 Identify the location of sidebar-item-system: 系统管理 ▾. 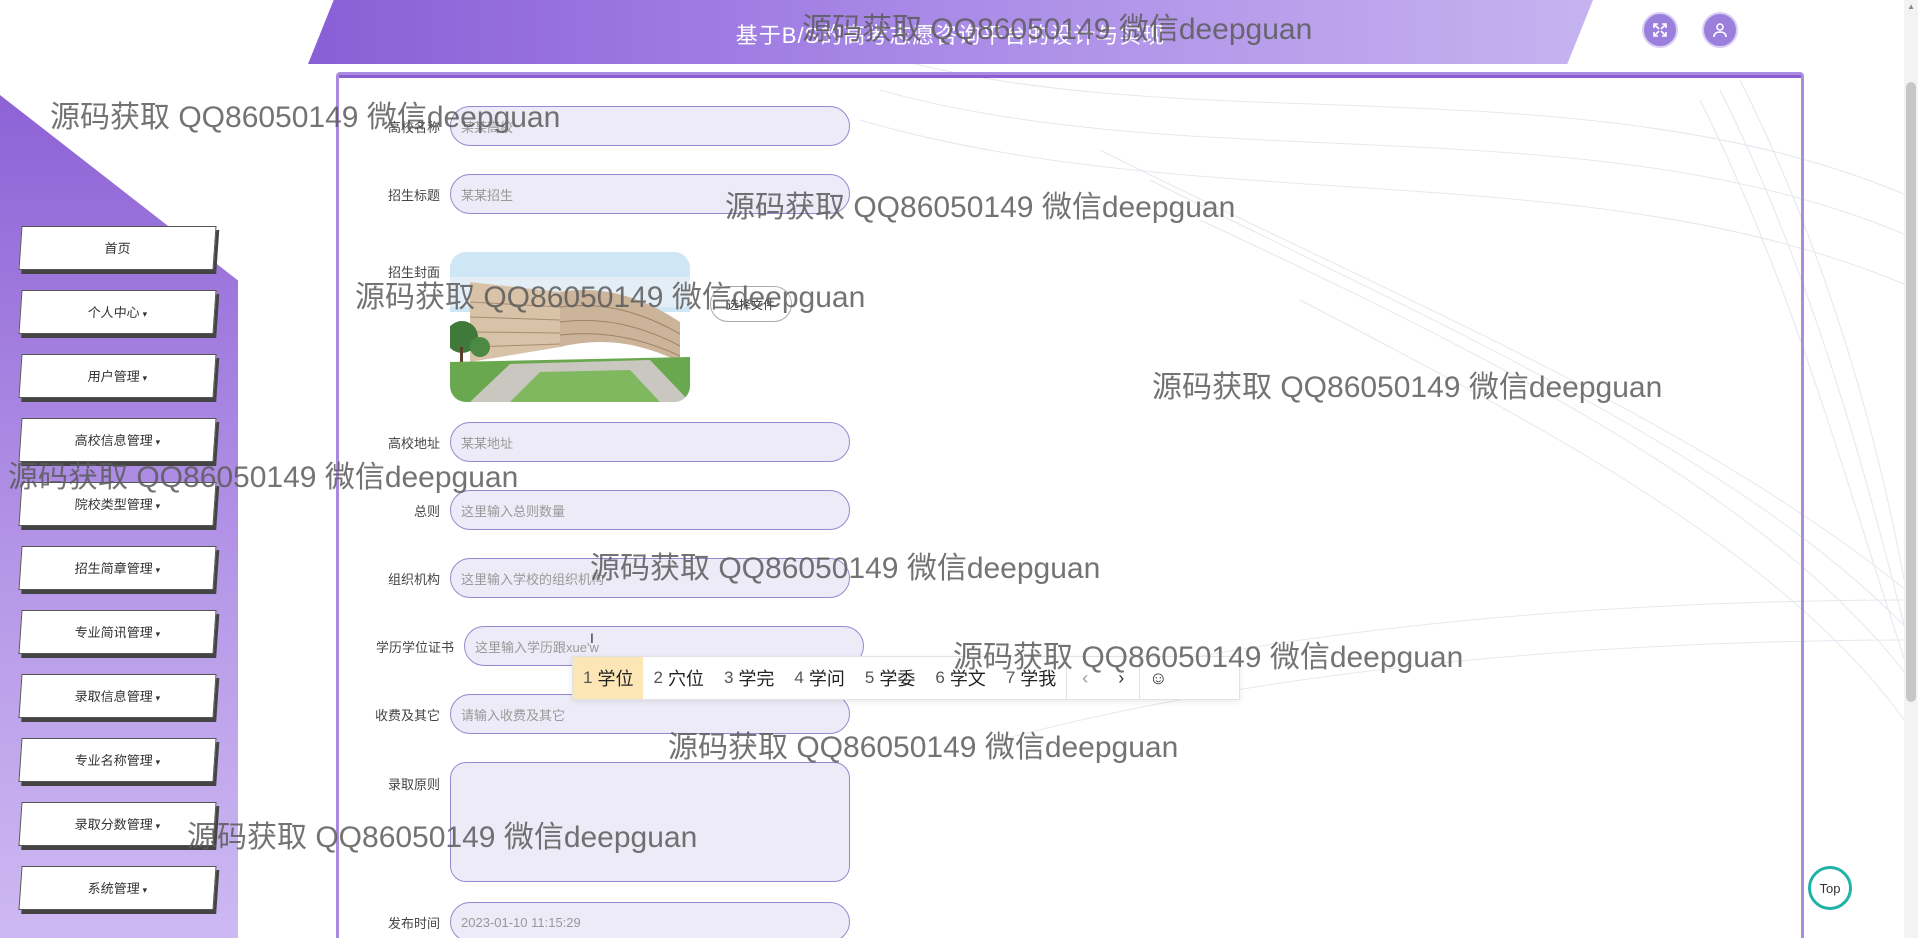
(117, 888).